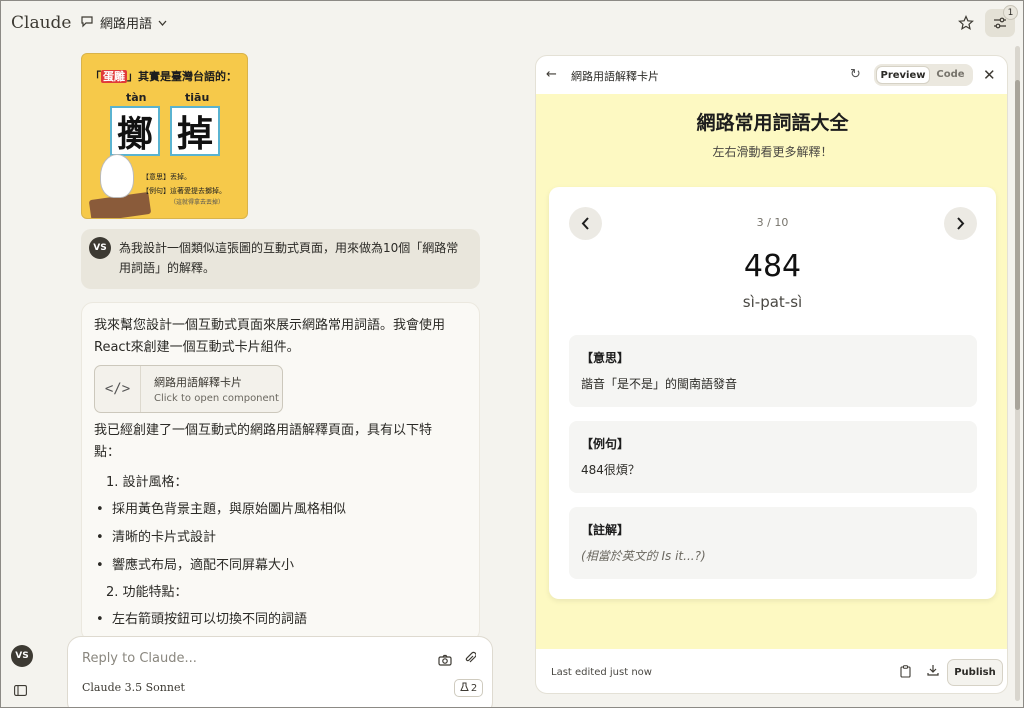 The height and width of the screenshot is (708, 1024). I want to click on preview-subtitle: 左右滑動看更多解釋！, so click(772, 152).